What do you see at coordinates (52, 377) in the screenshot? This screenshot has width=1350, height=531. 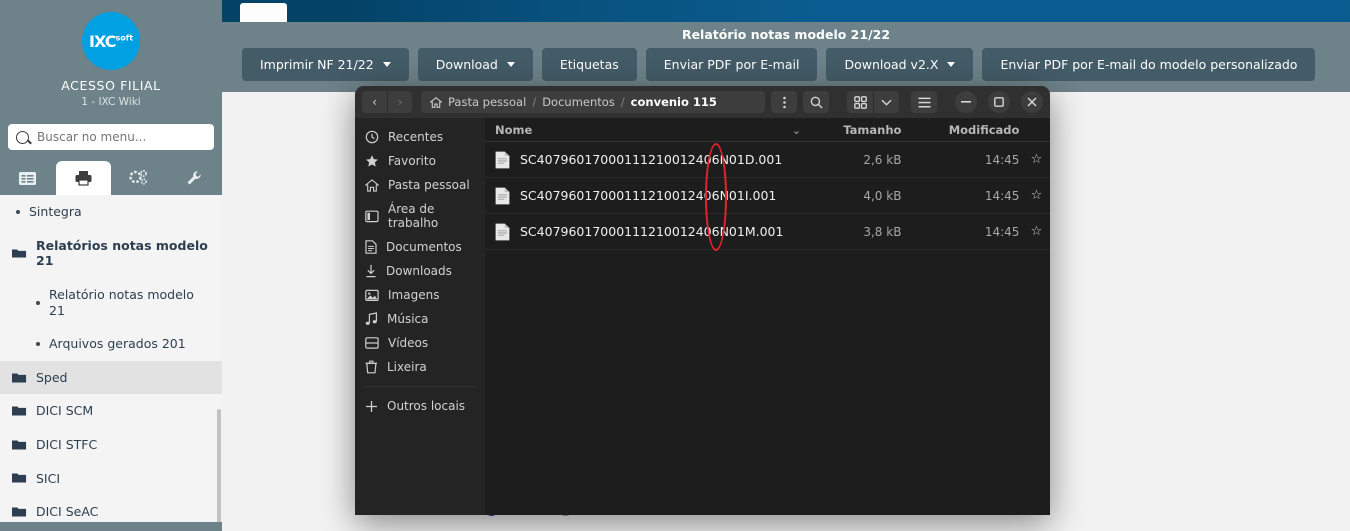 I see `menu-item-label: Sped` at bounding box center [52, 377].